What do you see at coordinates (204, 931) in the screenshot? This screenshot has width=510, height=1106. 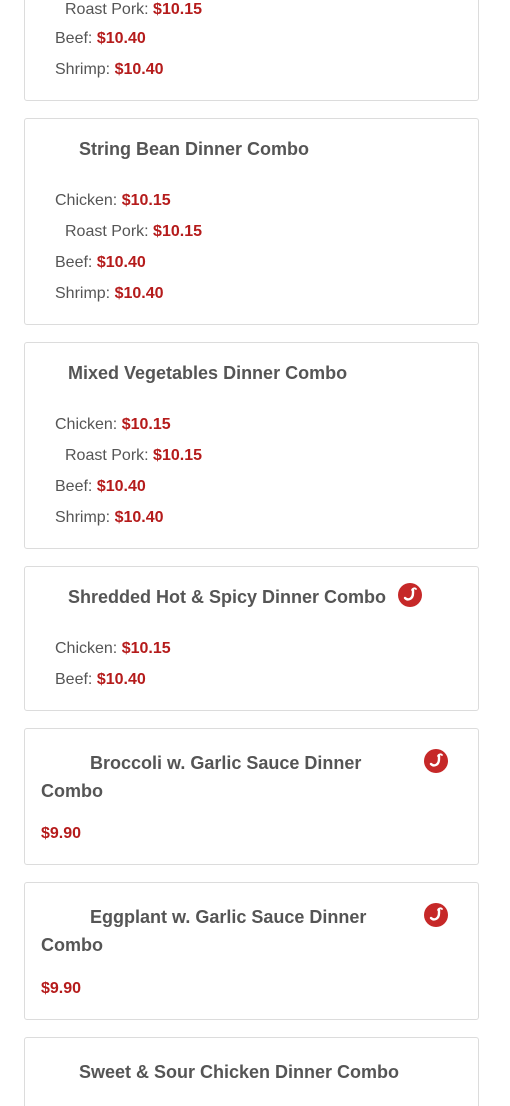 I see `menu-item-title: Eggplant w. Garlic Sauce Dinner Combo` at bounding box center [204, 931].